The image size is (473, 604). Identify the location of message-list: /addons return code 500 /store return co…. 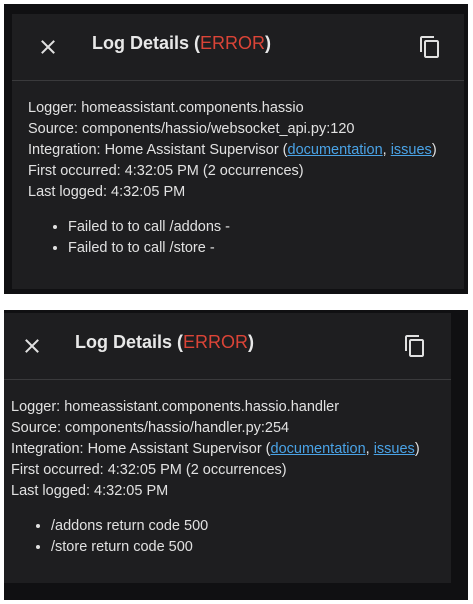
(227, 537).